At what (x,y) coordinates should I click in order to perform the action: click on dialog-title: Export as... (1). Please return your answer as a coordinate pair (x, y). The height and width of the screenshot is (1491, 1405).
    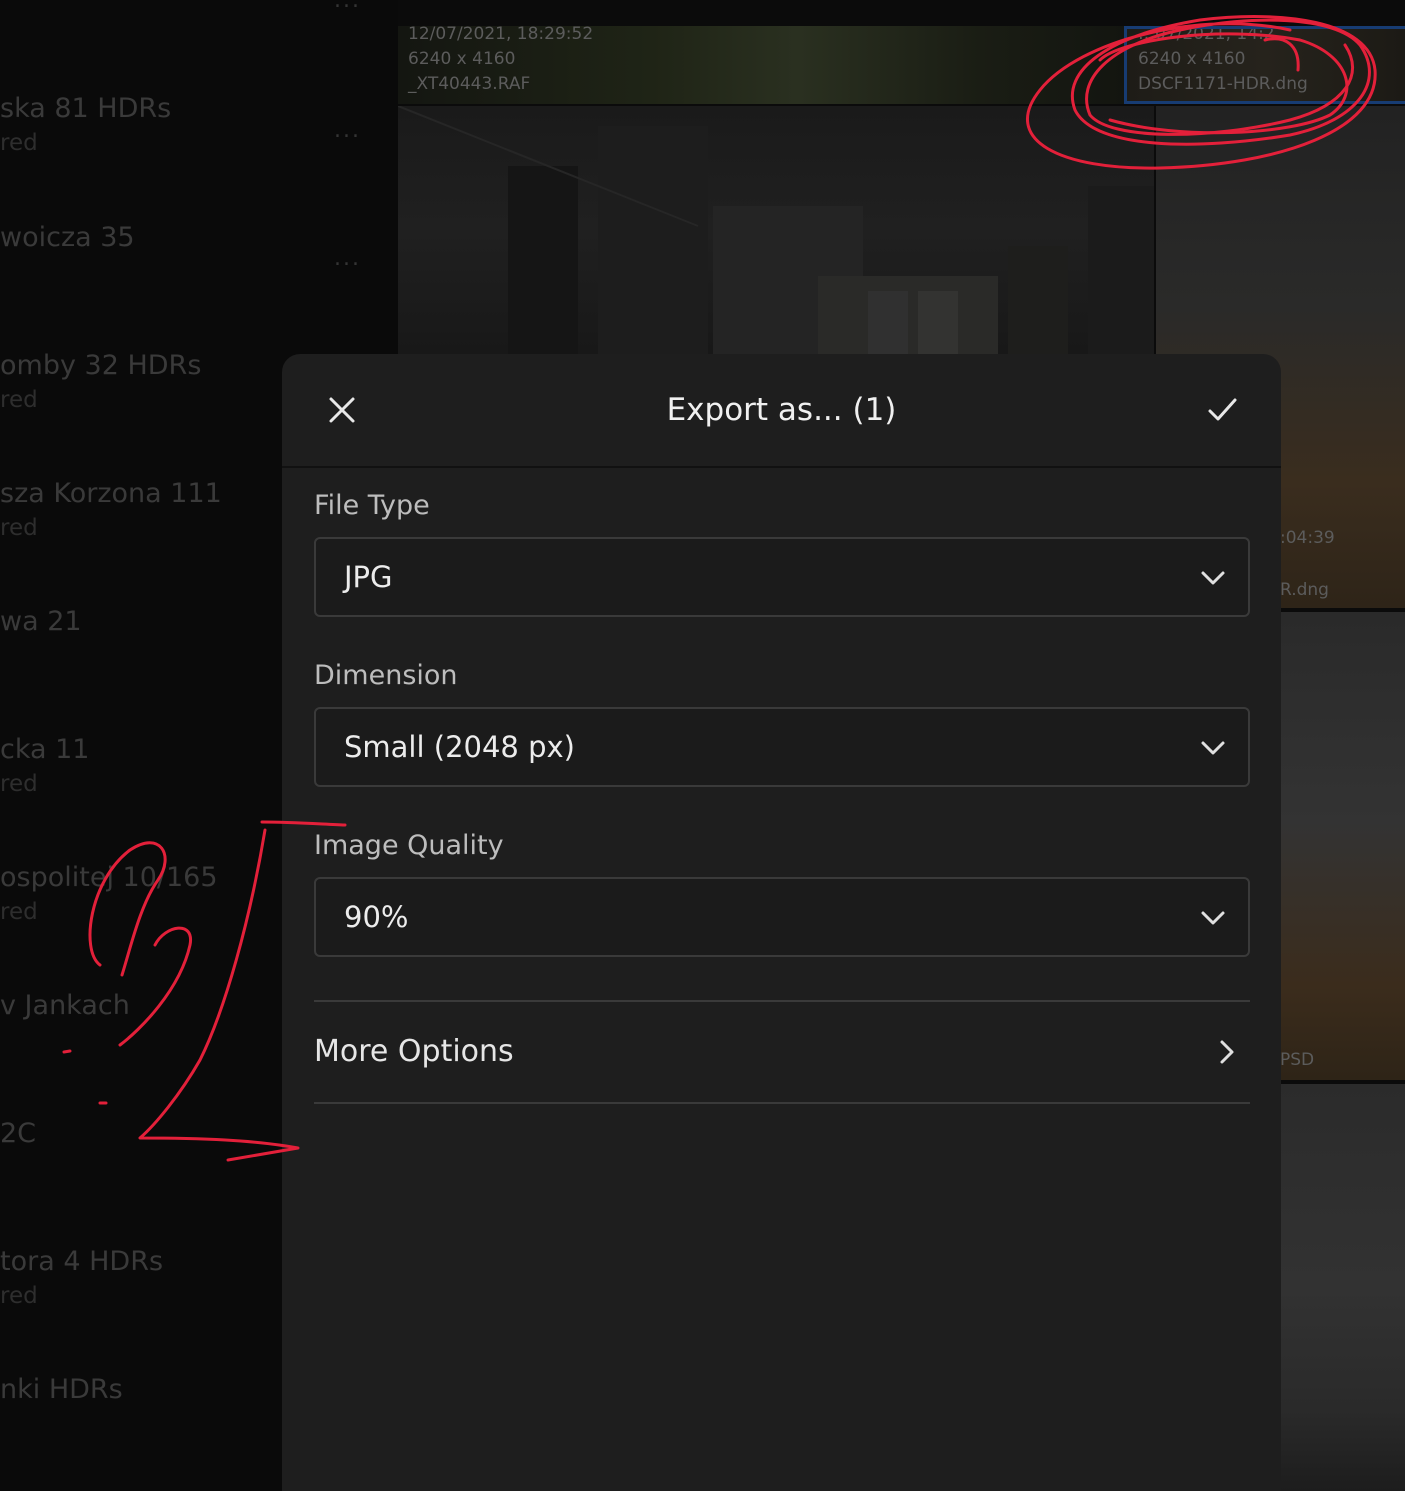
    Looking at the image, I should click on (781, 410).